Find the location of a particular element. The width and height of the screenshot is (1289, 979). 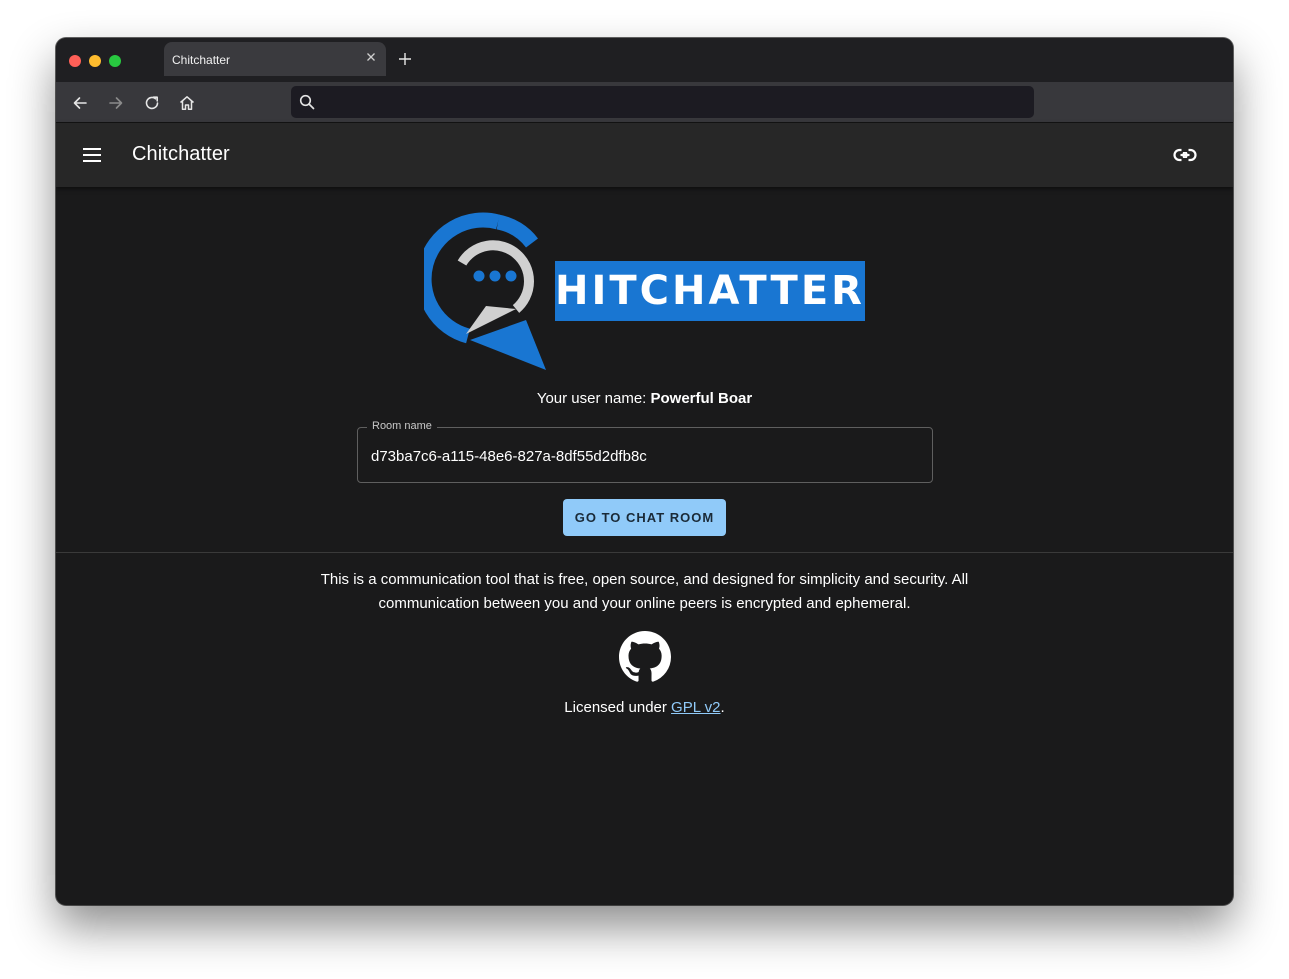

menu-icon is located at coordinates (92, 155).